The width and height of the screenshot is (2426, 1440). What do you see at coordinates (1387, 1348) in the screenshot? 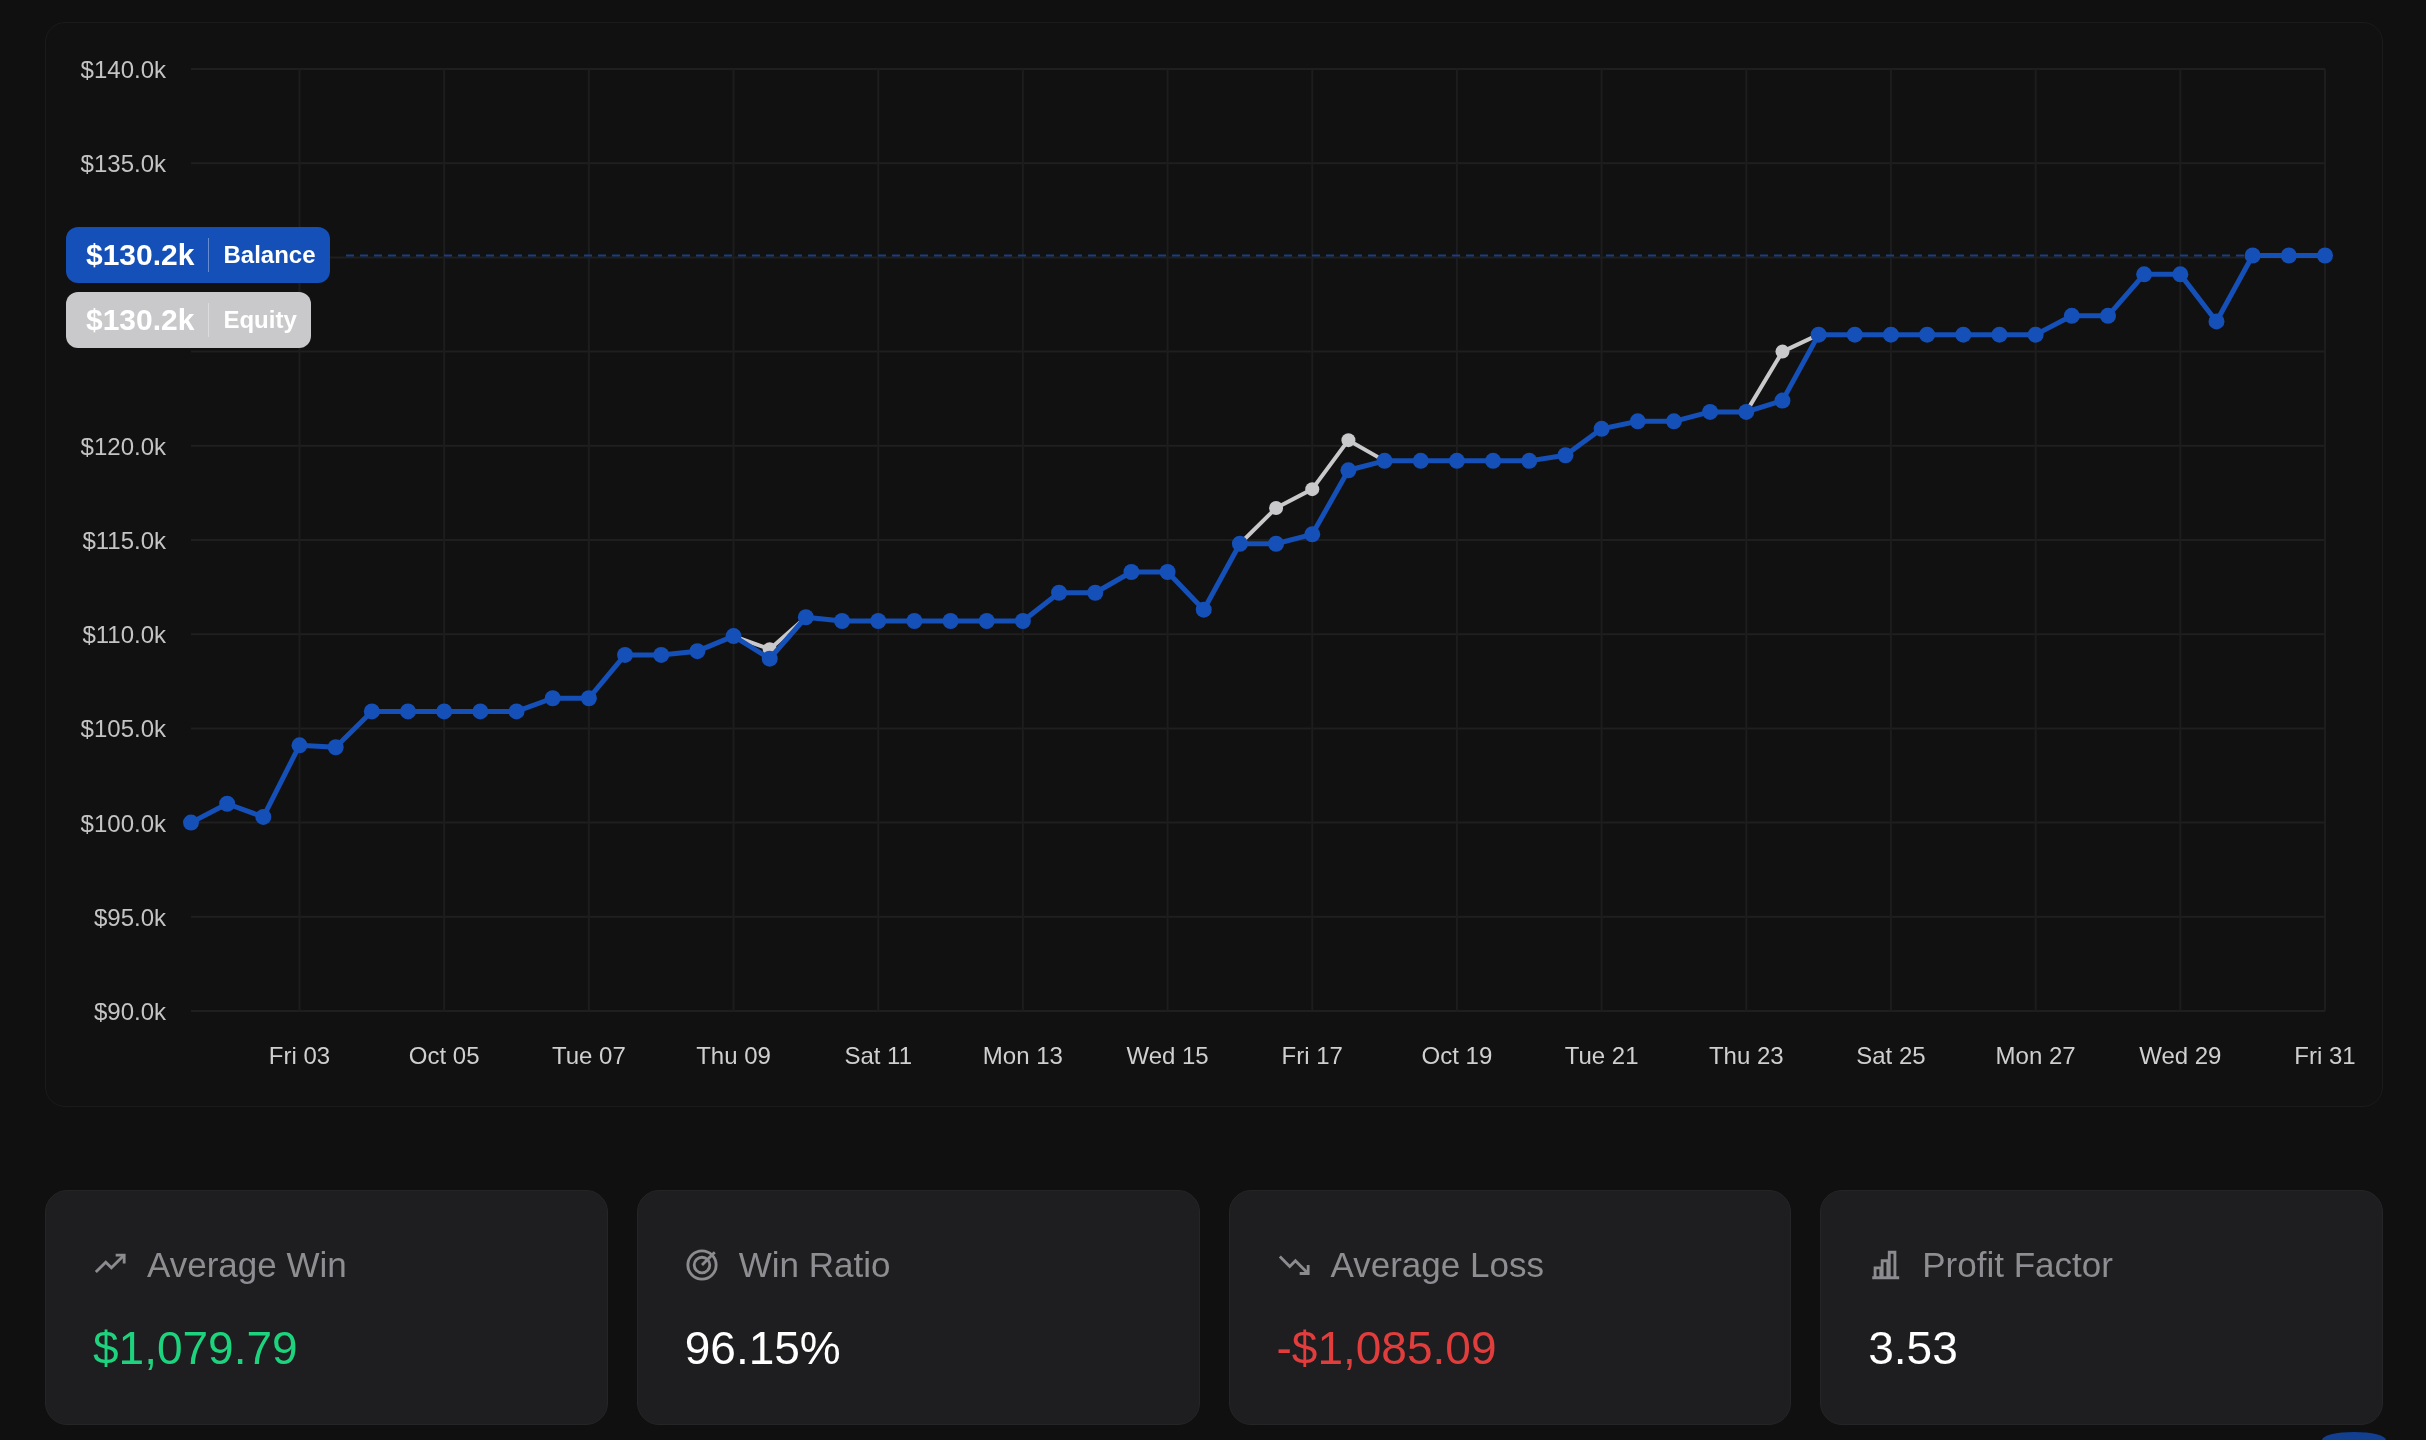
I see `stat-value: -$1,085.09` at bounding box center [1387, 1348].